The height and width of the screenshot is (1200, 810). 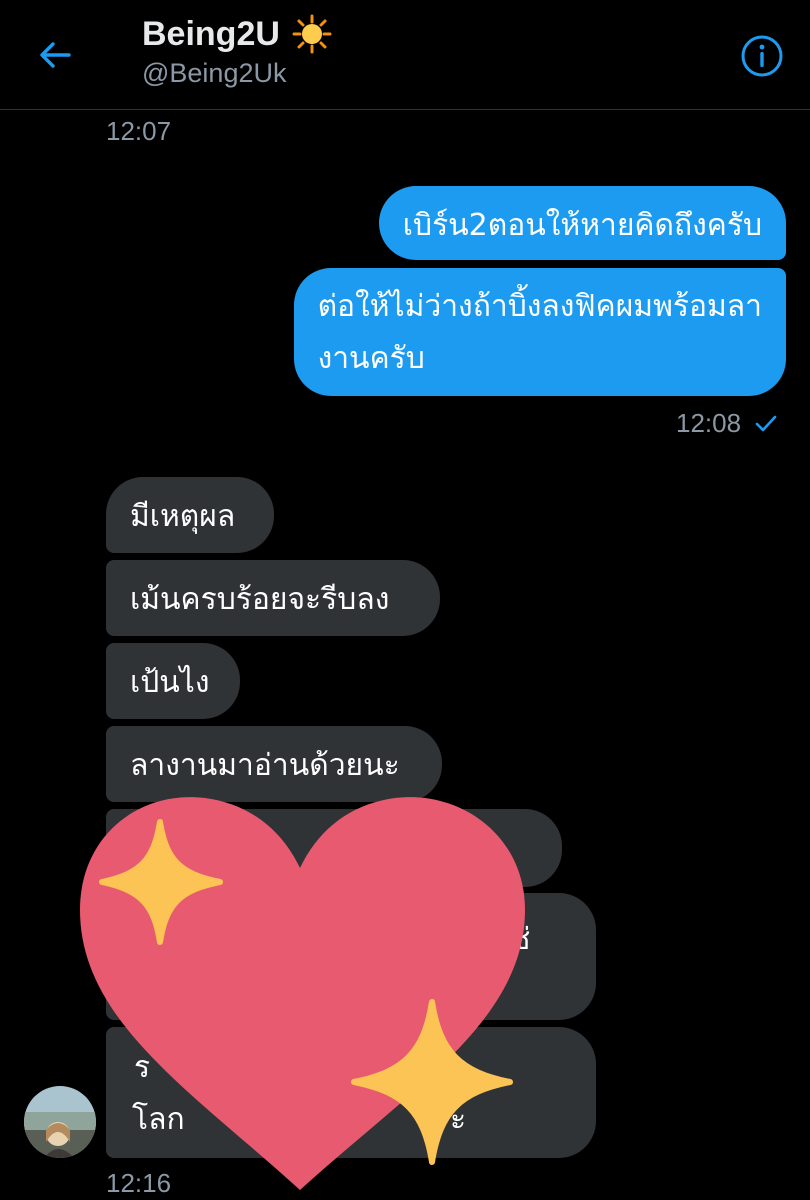 I want to click on conversation-title-area: Being2U @Being2Uk, so click(x=237, y=50).